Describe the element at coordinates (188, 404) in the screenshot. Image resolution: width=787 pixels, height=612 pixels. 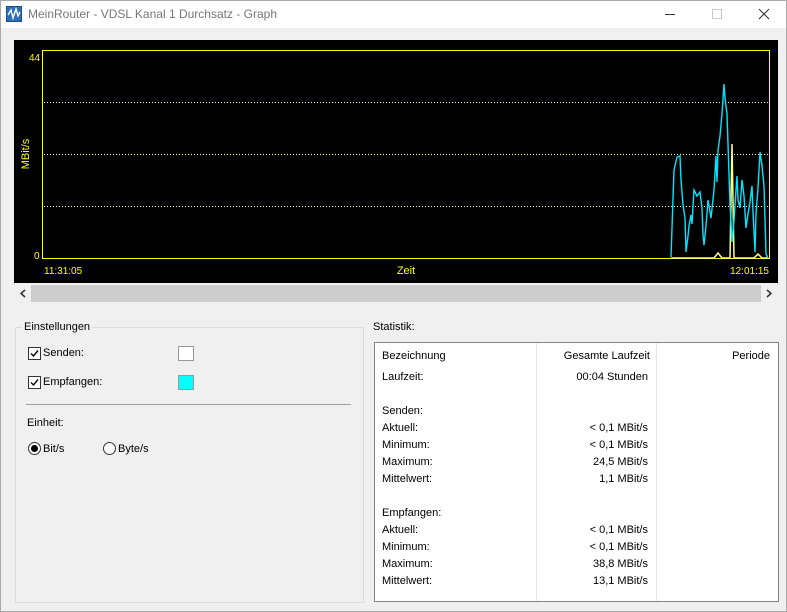
I see `settings-divider` at that location.